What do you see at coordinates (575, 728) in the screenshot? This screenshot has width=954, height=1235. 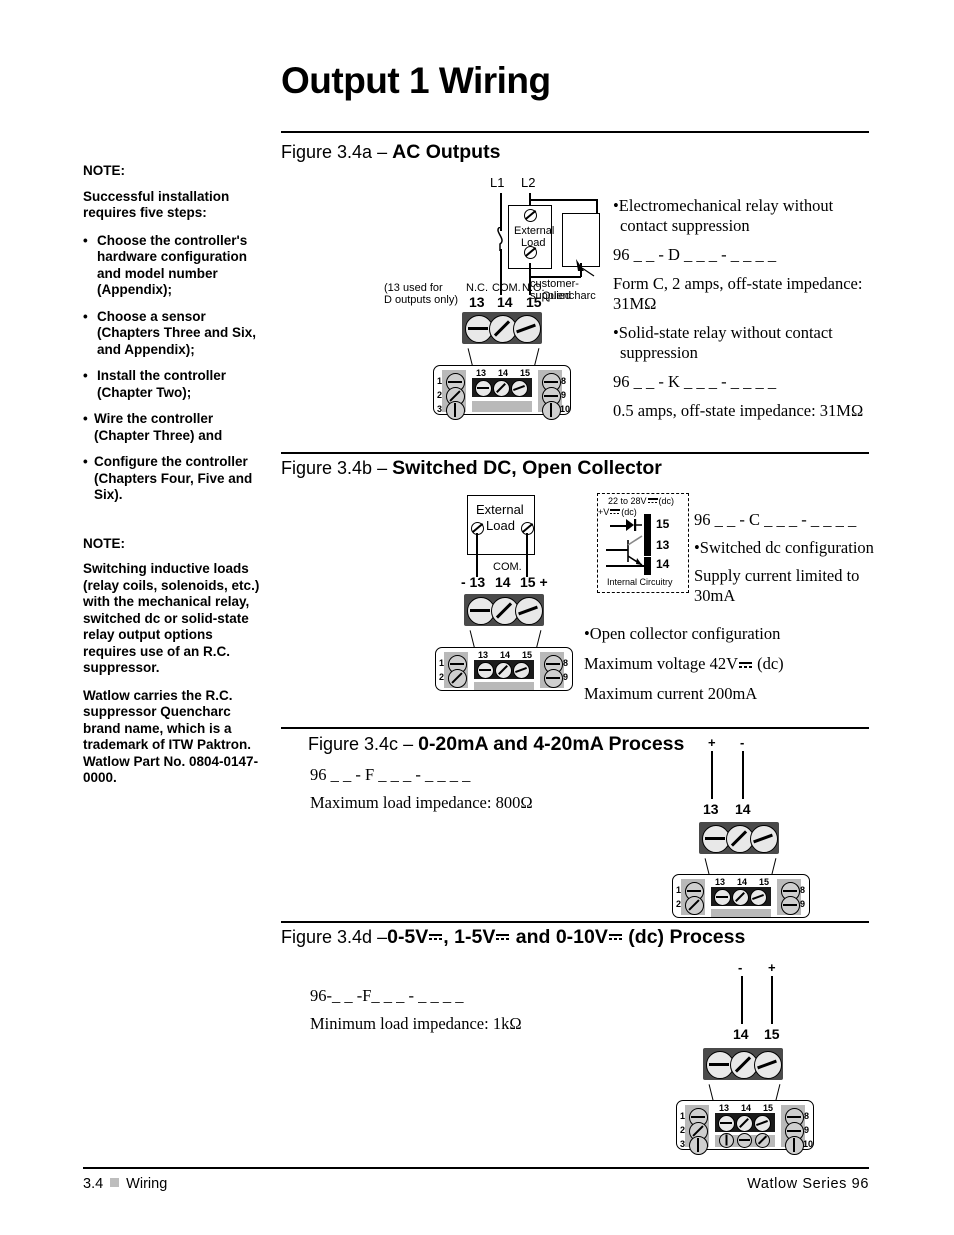 I see `figure-c-divider` at bounding box center [575, 728].